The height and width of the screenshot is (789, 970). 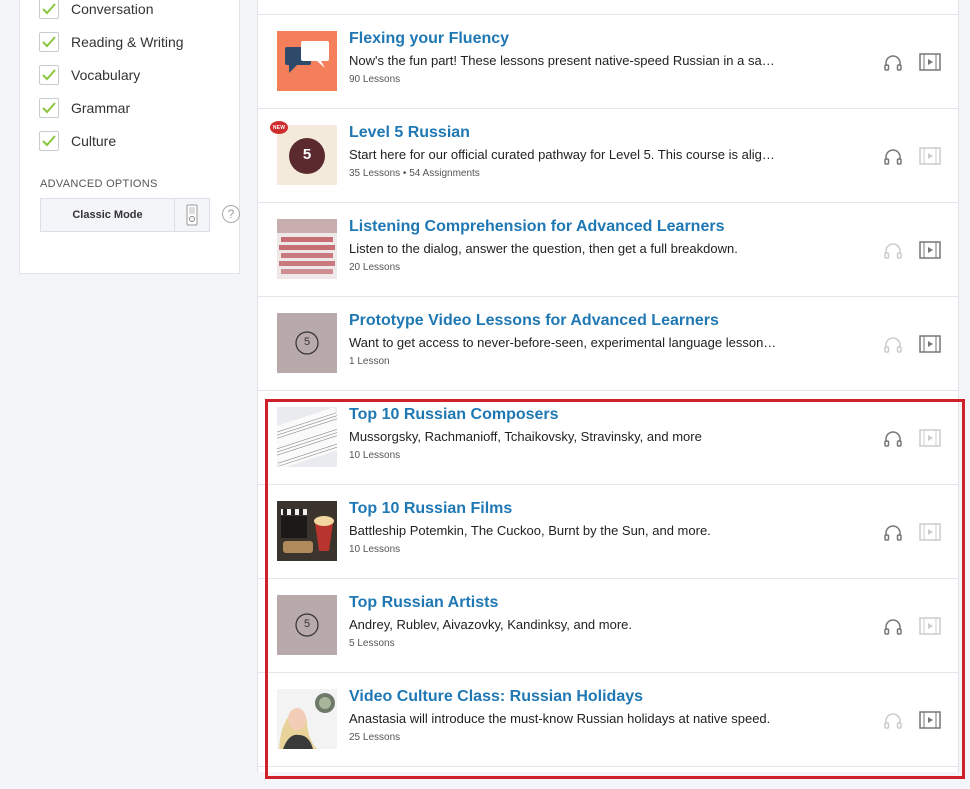 What do you see at coordinates (414, 173) in the screenshot?
I see `course-meta: 35 Lessons • 54 Assignments` at bounding box center [414, 173].